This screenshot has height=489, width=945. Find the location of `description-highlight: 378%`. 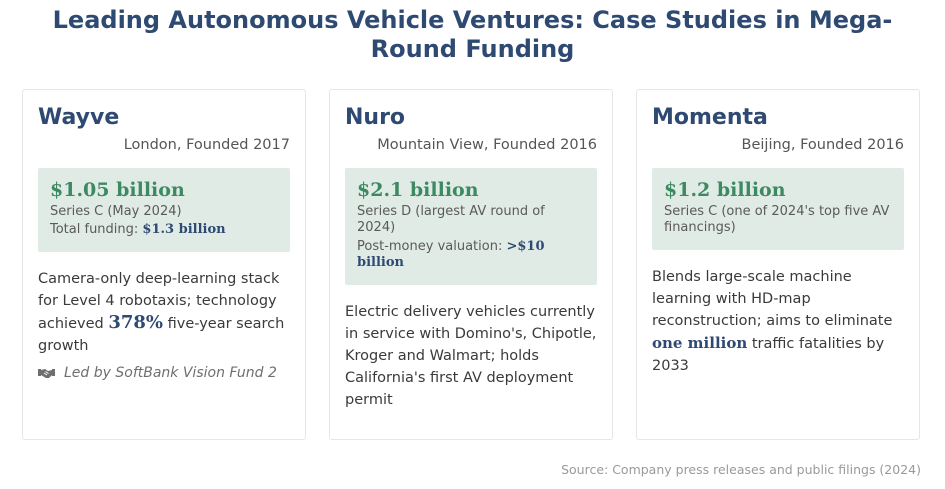

description-highlight: 378% is located at coordinates (135, 322).